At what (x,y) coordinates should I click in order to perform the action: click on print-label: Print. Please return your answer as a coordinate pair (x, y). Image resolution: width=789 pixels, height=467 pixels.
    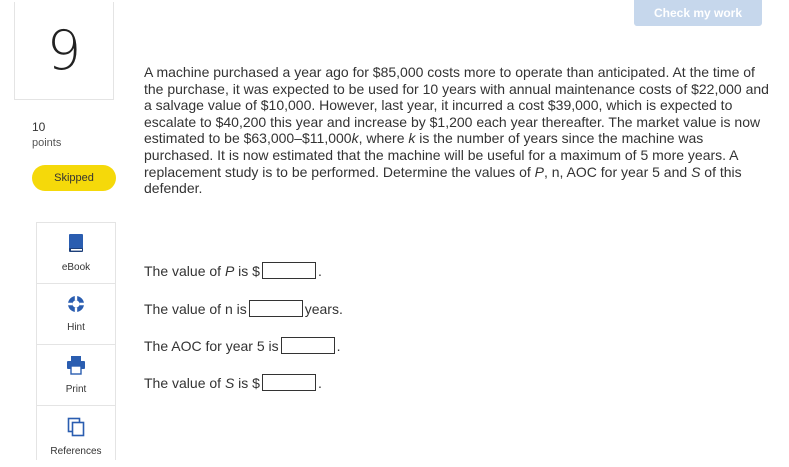
    Looking at the image, I should click on (76, 389).